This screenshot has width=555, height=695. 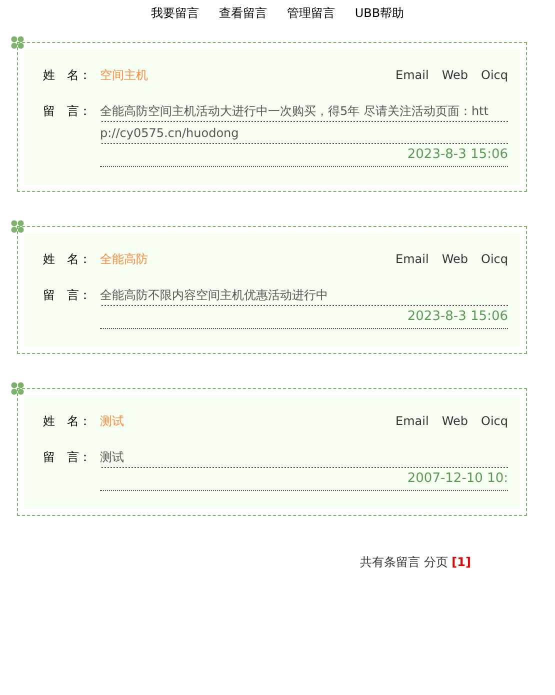 I want to click on post-time: 2007-12-10 10:, so click(x=304, y=479).